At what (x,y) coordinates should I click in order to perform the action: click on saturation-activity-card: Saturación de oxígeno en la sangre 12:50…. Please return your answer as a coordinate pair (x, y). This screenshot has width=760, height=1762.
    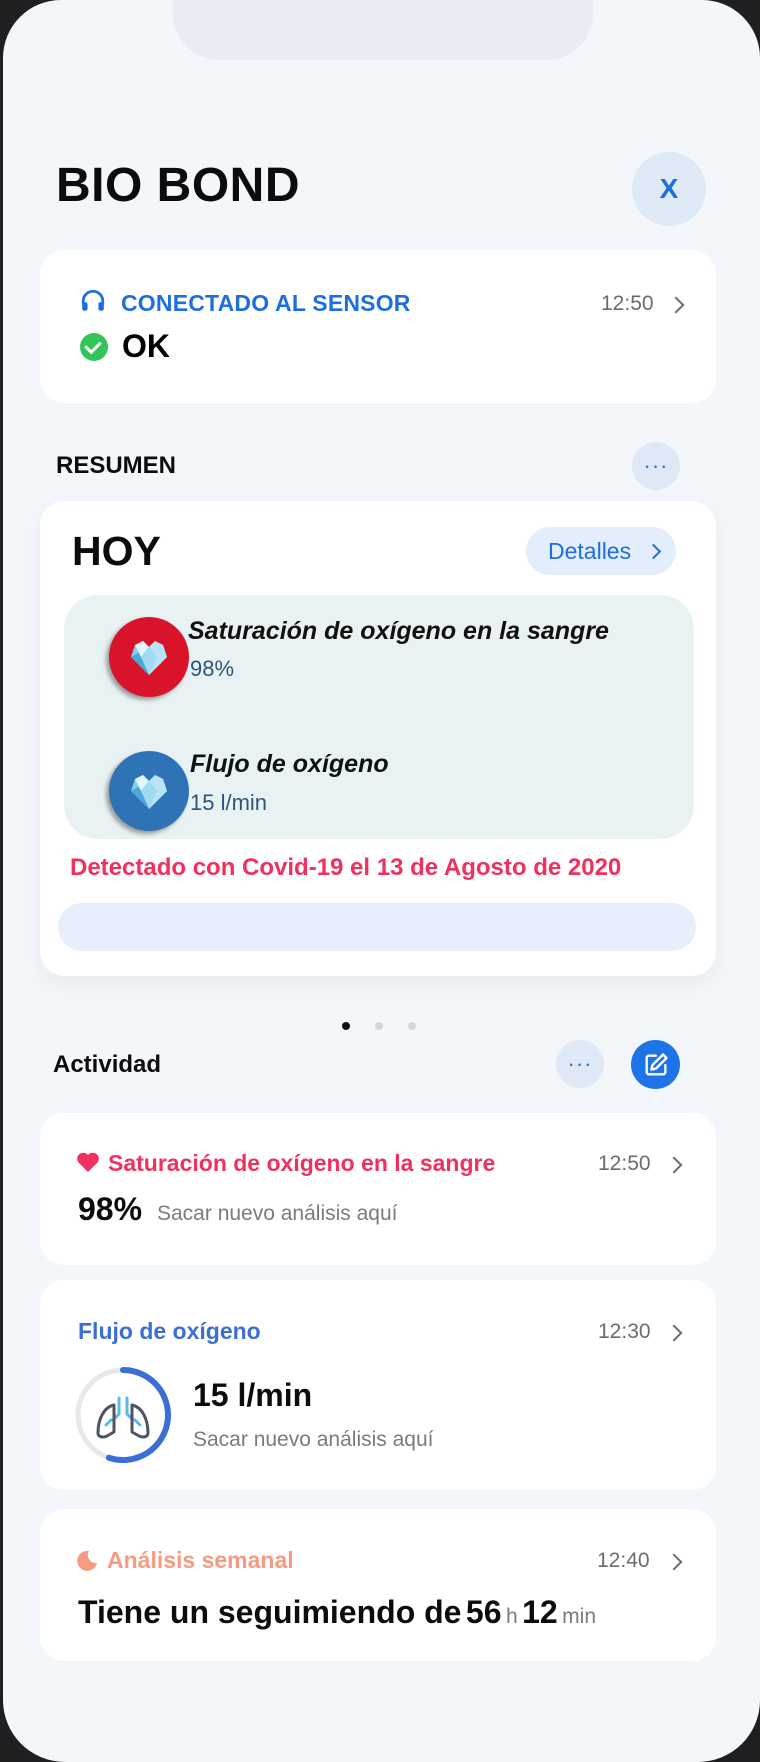
    Looking at the image, I should click on (378, 1189).